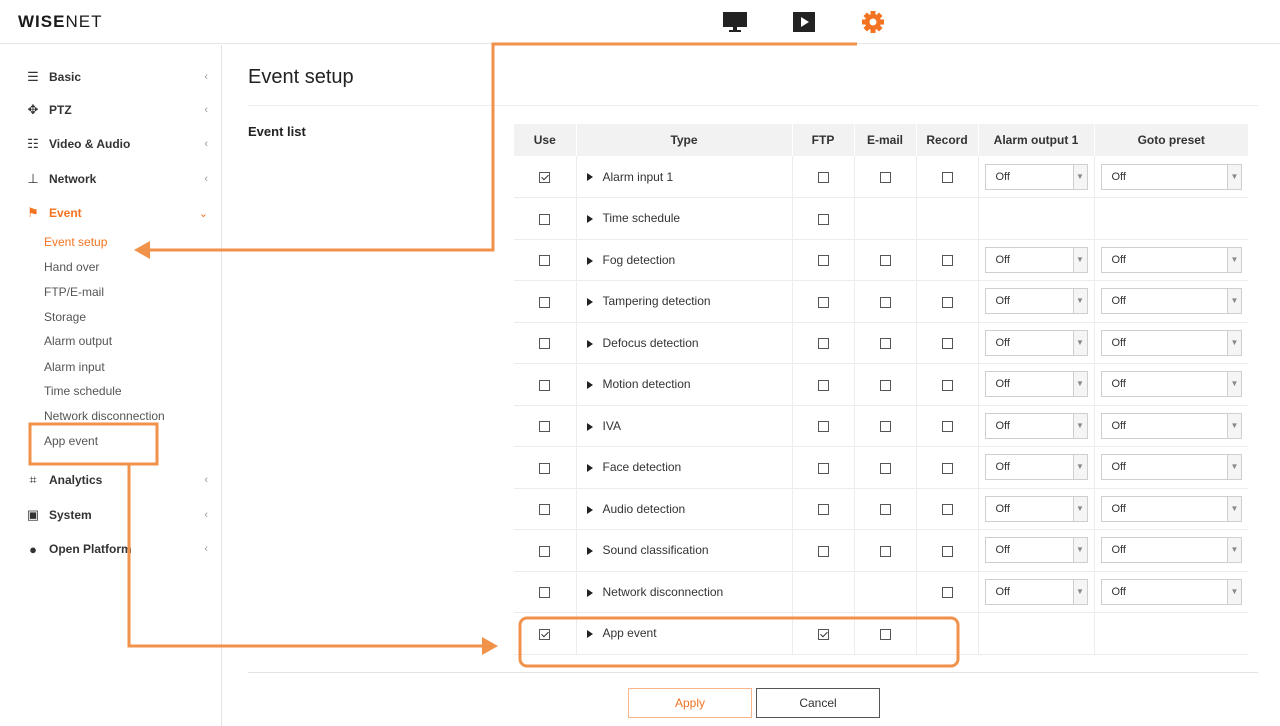 This screenshot has width=1280, height=726. What do you see at coordinates (119, 549) in the screenshot?
I see `sidebar-item-open-platform: ● Open Platform ‹` at bounding box center [119, 549].